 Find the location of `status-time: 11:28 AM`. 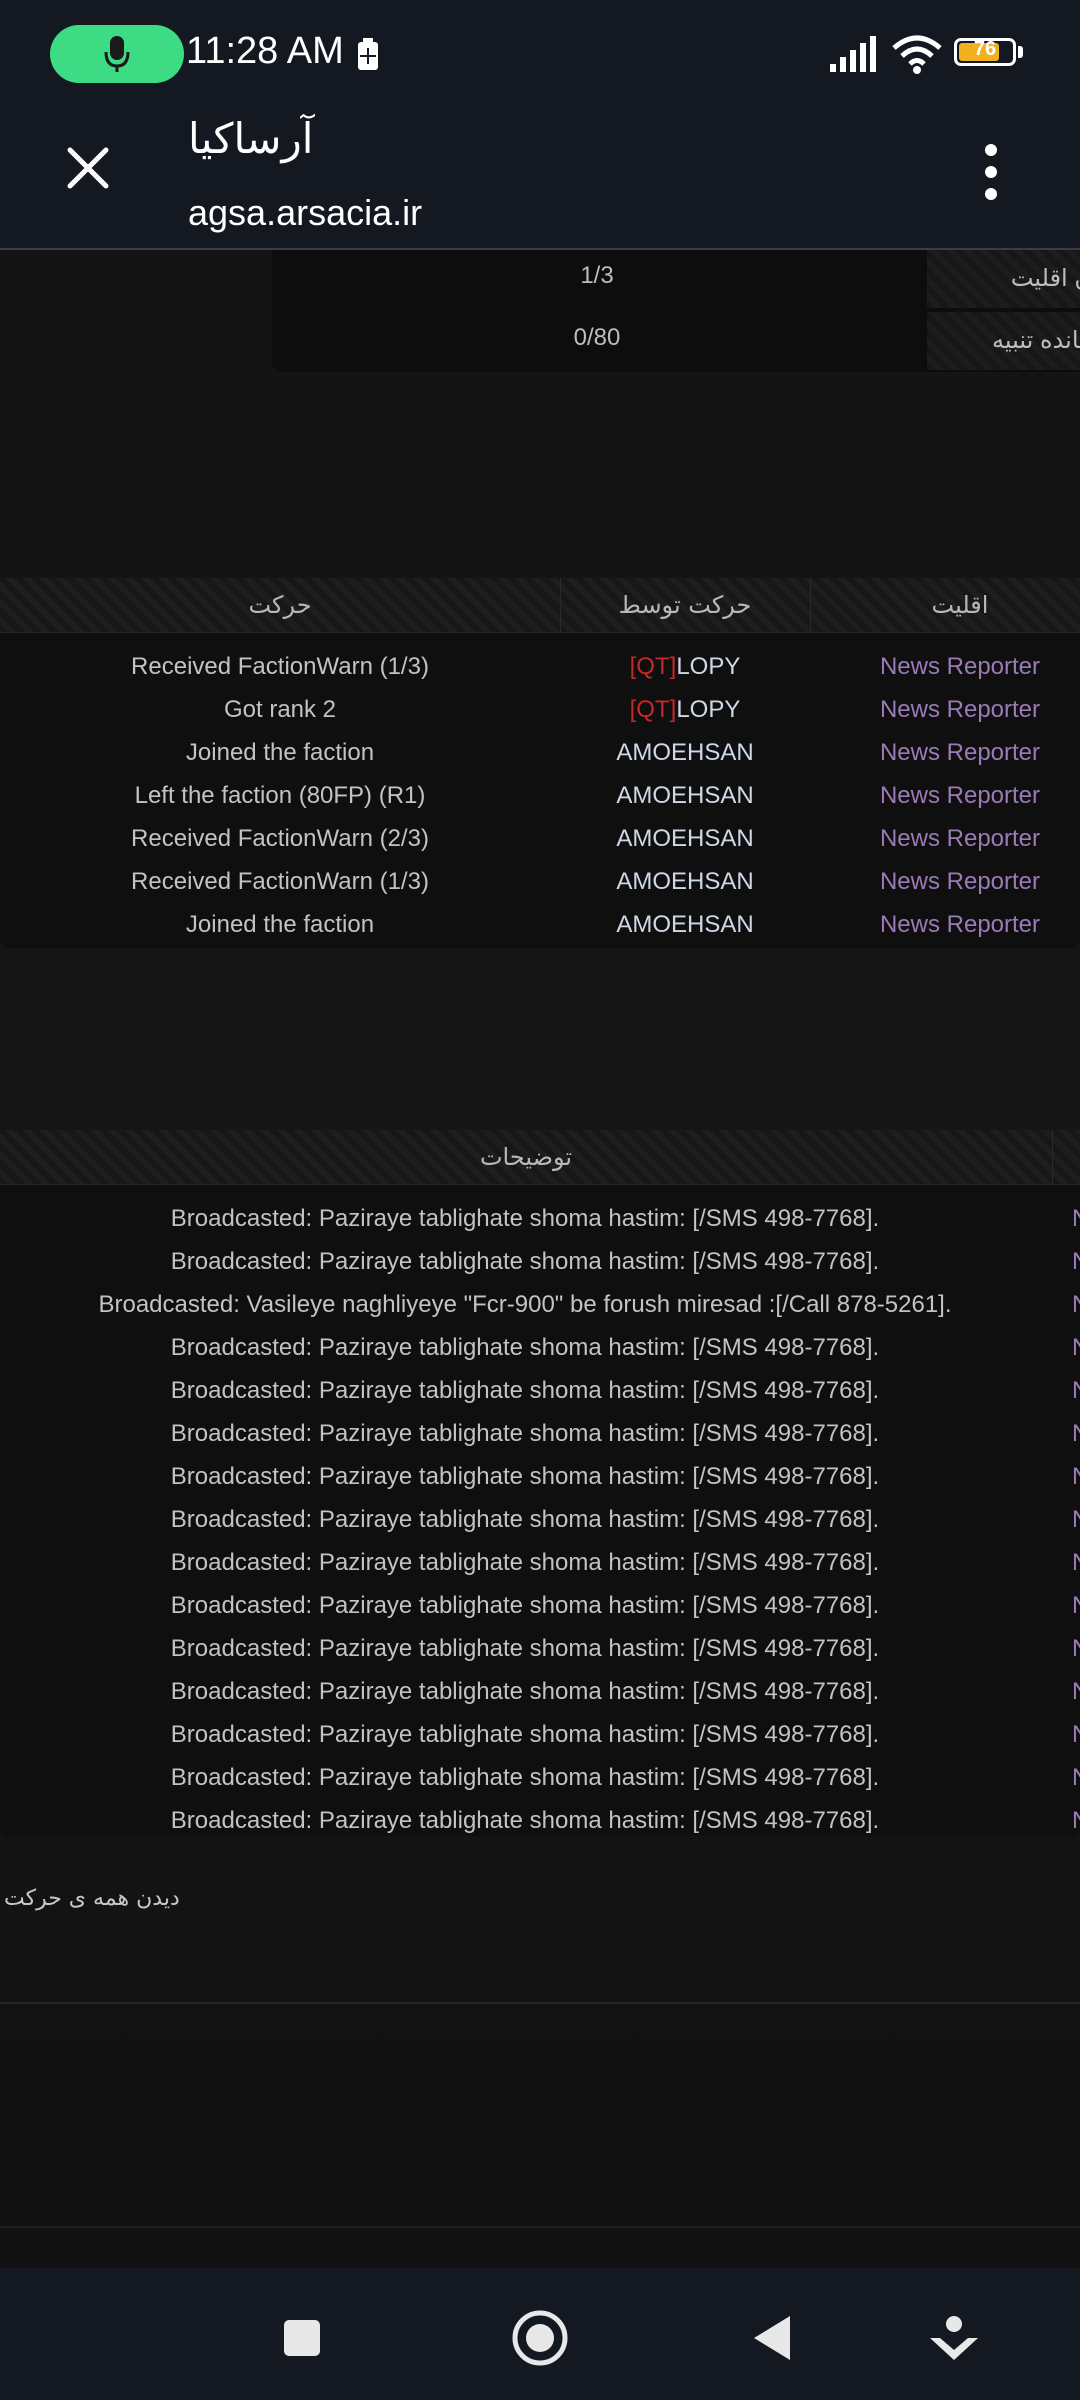

status-time: 11:28 AM is located at coordinates (265, 51).